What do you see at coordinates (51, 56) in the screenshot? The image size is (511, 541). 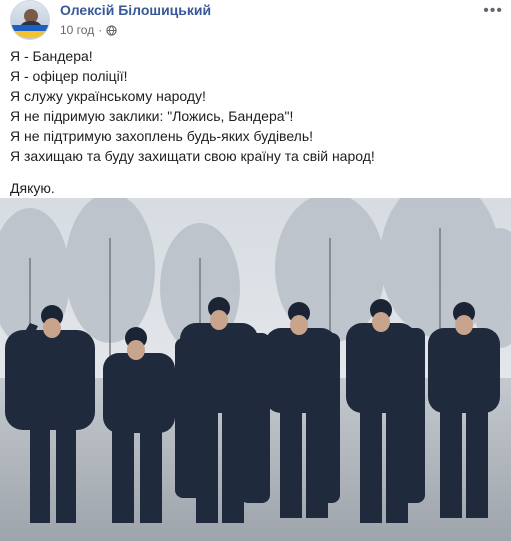 I see `post-line: Я - Бандера!` at bounding box center [51, 56].